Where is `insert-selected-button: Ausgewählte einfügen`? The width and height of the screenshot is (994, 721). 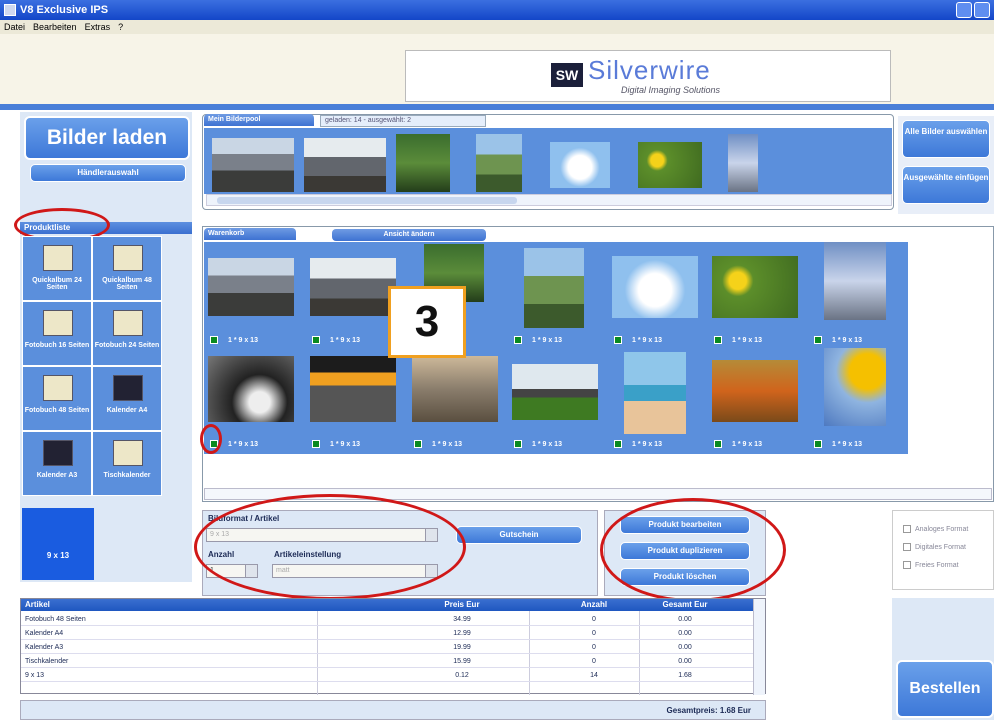 insert-selected-button: Ausgewählte einfügen is located at coordinates (946, 185).